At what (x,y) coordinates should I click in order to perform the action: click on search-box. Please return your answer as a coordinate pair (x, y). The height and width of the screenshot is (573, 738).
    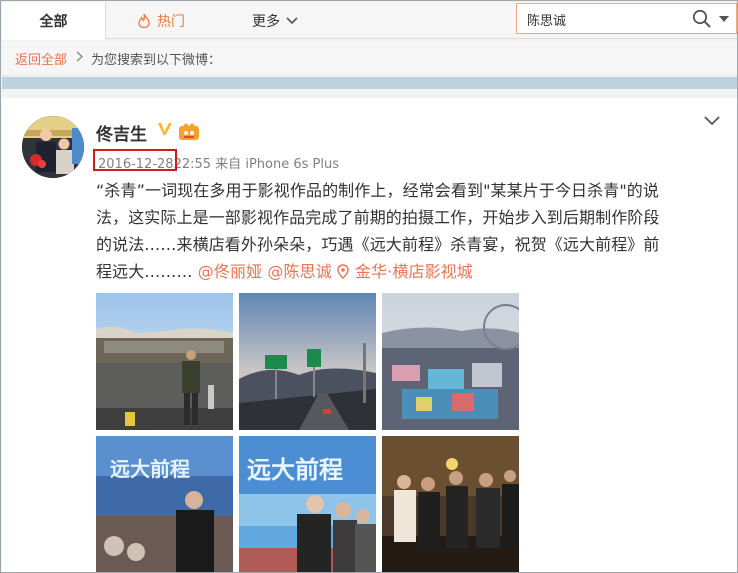
    Looking at the image, I should click on (626, 18).